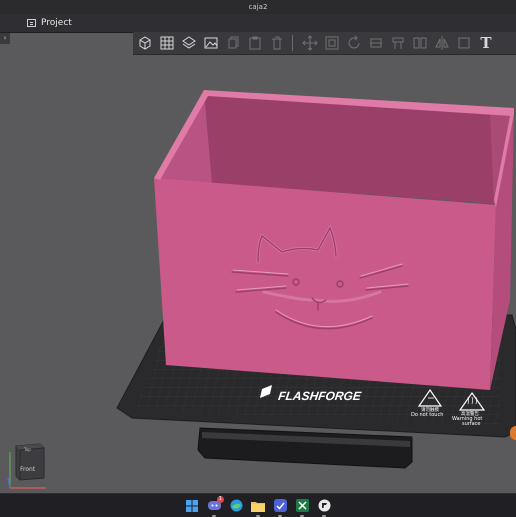  I want to click on scale-icon, so click(332, 43).